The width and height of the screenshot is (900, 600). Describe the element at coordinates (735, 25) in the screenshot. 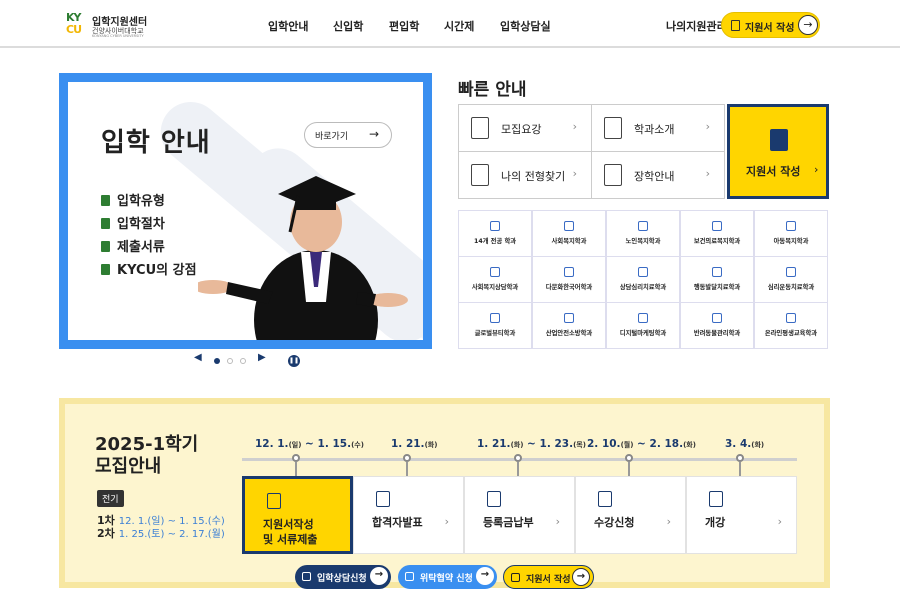

I see `document-icon` at that location.